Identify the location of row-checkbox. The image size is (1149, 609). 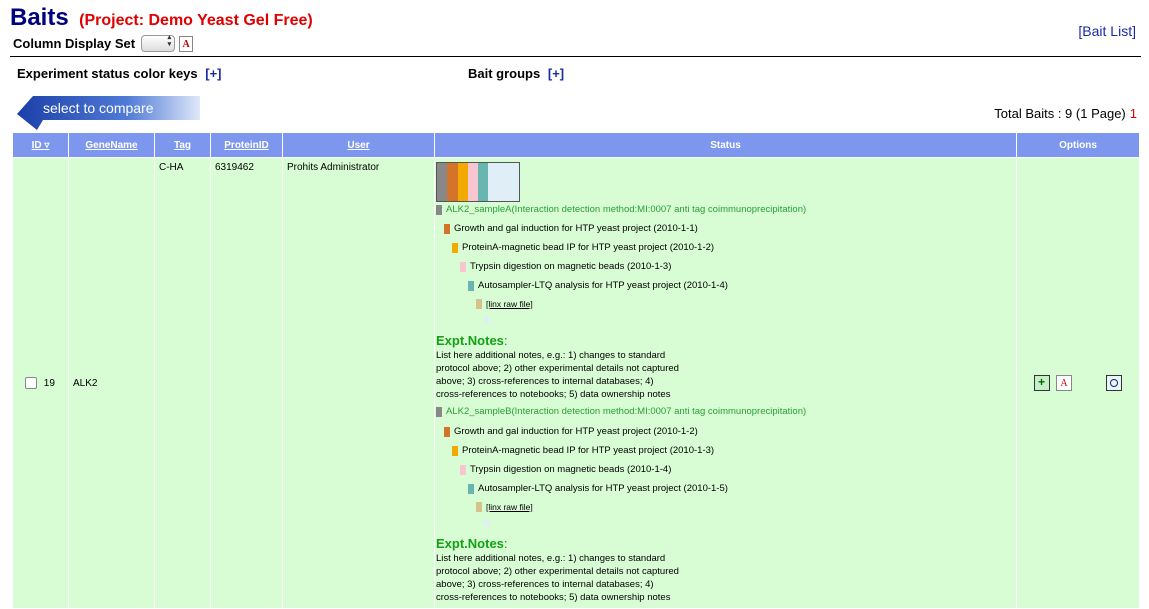
(31, 383).